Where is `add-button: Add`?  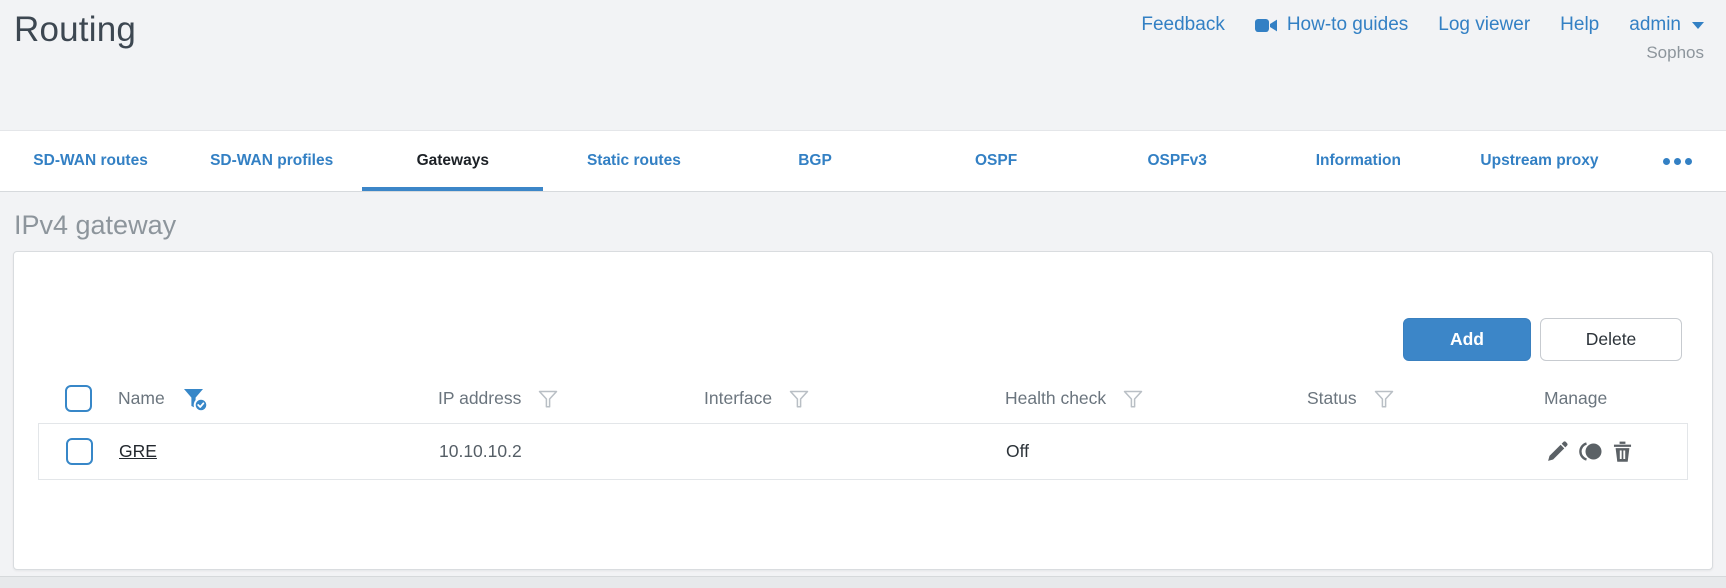
add-button: Add is located at coordinates (1467, 339).